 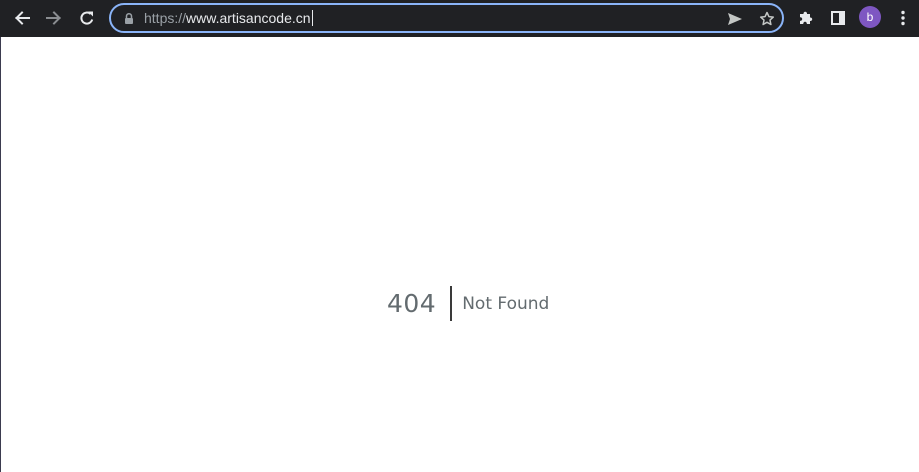 I want to click on back-button, so click(x=22, y=18).